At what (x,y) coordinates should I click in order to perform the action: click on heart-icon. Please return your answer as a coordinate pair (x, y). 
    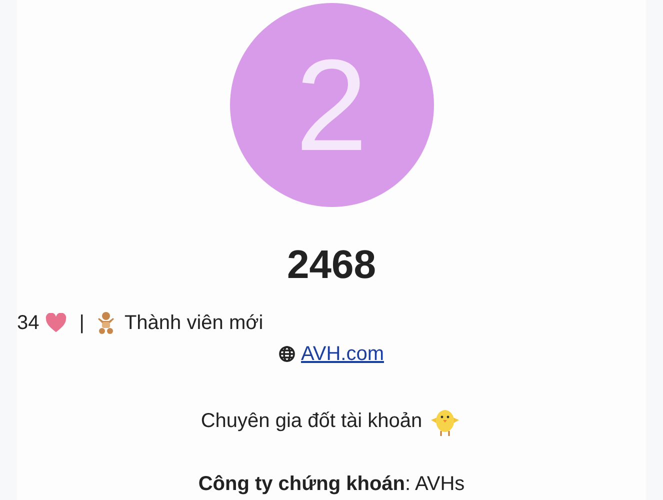
    Looking at the image, I should click on (56, 323).